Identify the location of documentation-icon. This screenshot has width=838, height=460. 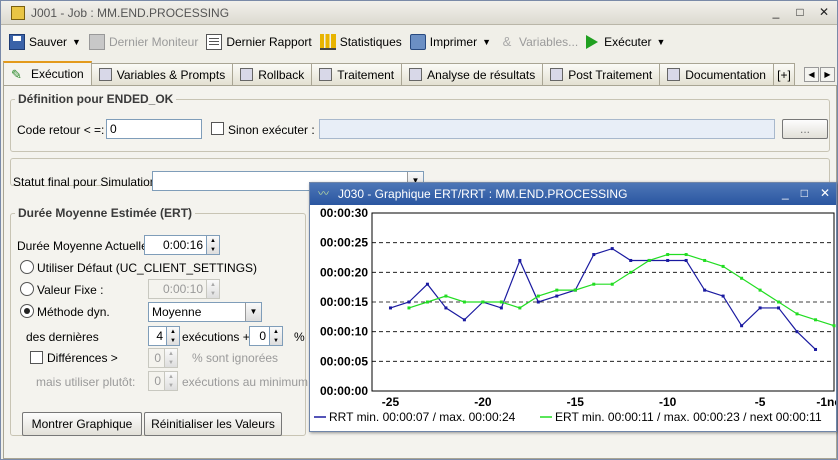
(674, 74).